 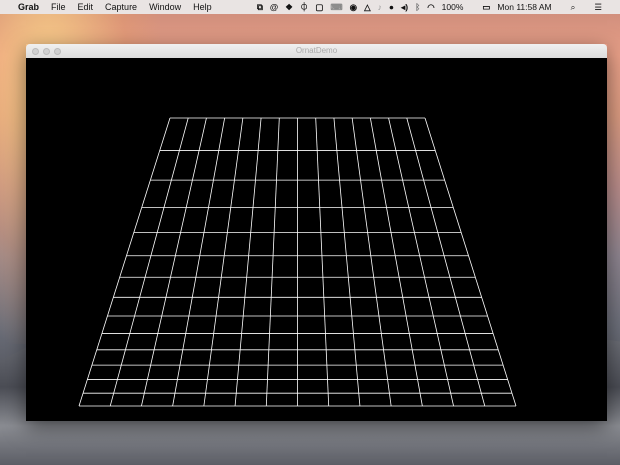 I want to click on menu-app: Grab, so click(x=28, y=7).